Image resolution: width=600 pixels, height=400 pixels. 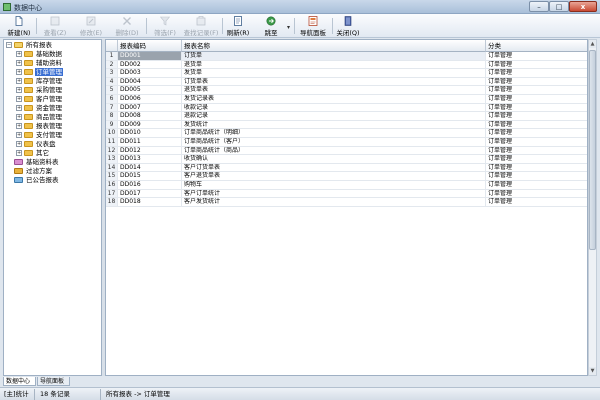 What do you see at coordinates (55, 394) in the screenshot?
I see `status-record-count: 18 条记录` at bounding box center [55, 394].